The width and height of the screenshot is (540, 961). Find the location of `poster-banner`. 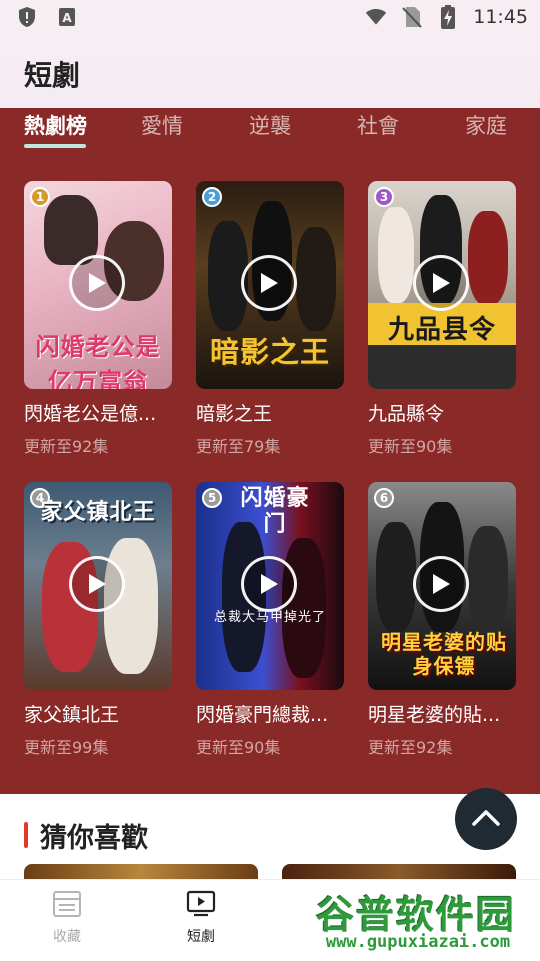

poster-banner is located at coordinates (442, 367).